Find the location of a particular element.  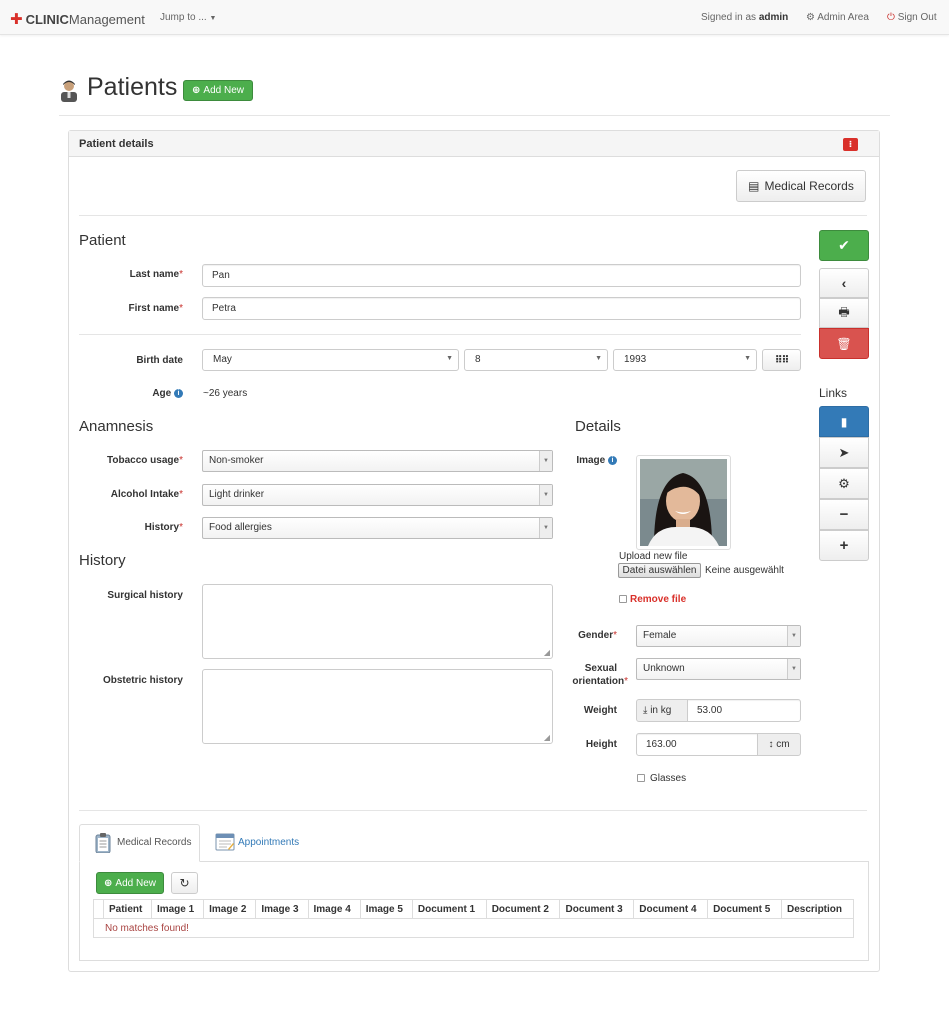

table-header: Image 1 is located at coordinates (177, 909).